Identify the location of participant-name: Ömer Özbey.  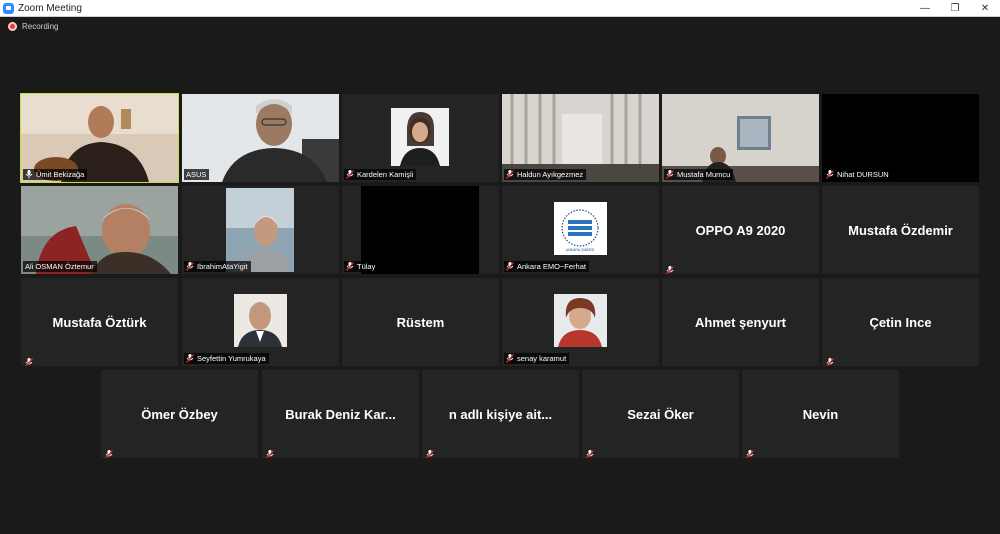
(179, 414).